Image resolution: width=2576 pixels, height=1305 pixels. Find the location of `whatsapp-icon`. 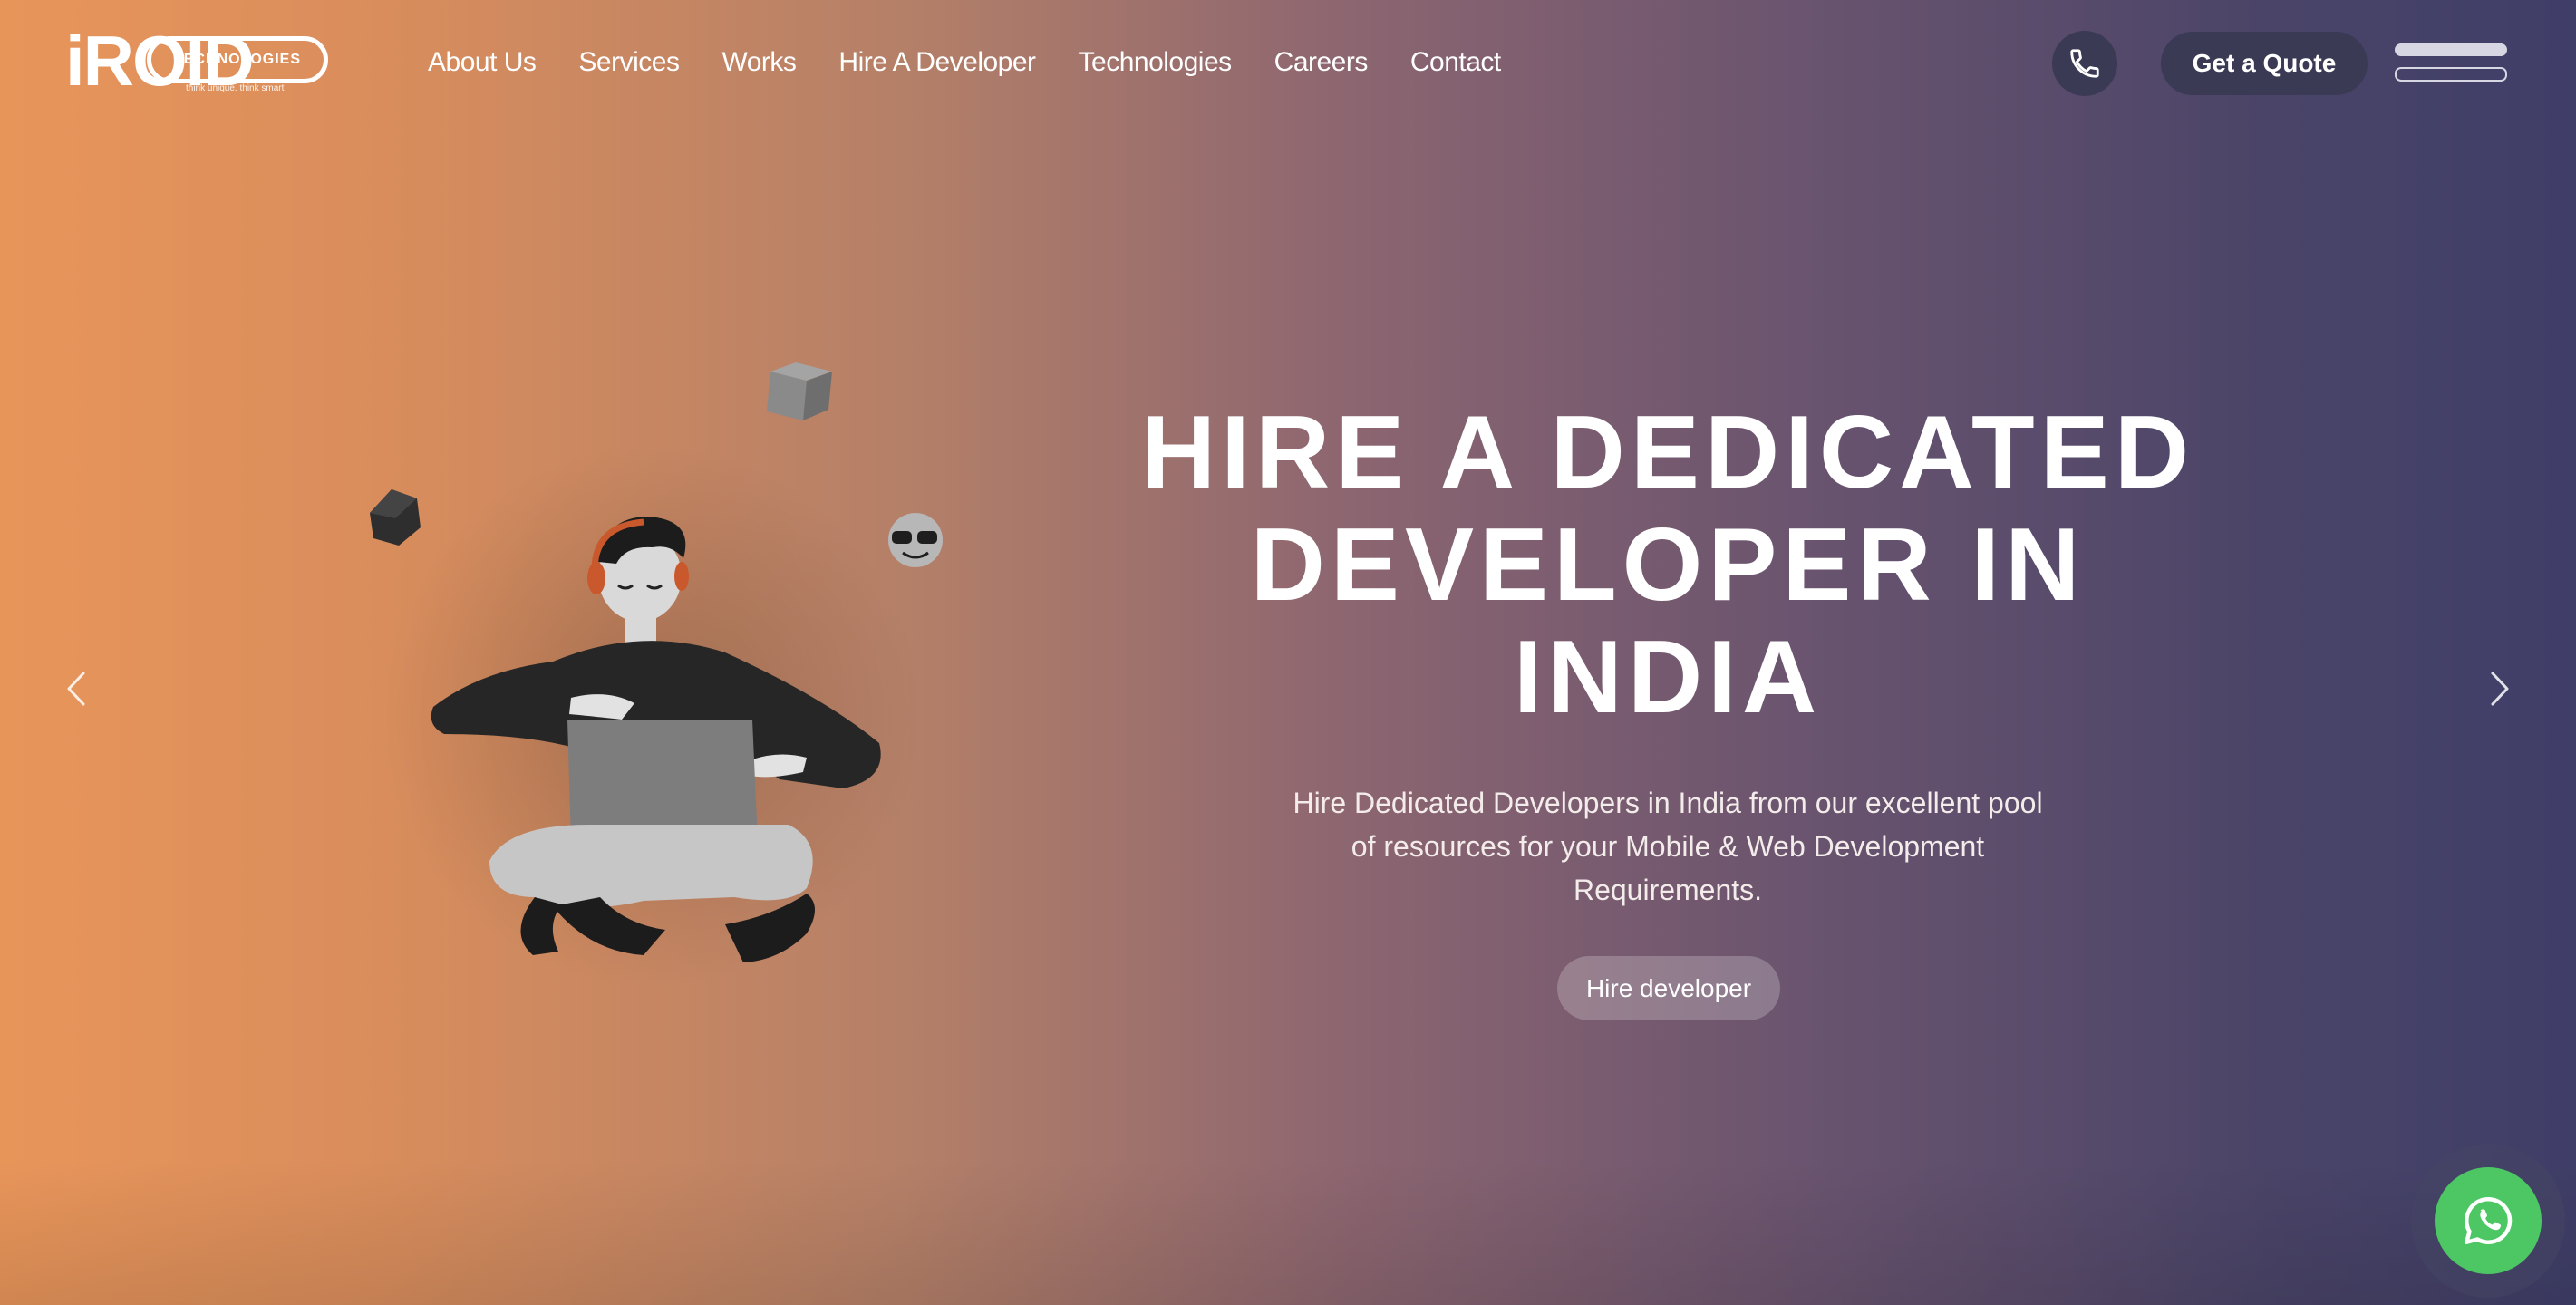

whatsapp-icon is located at coordinates (2489, 1220).